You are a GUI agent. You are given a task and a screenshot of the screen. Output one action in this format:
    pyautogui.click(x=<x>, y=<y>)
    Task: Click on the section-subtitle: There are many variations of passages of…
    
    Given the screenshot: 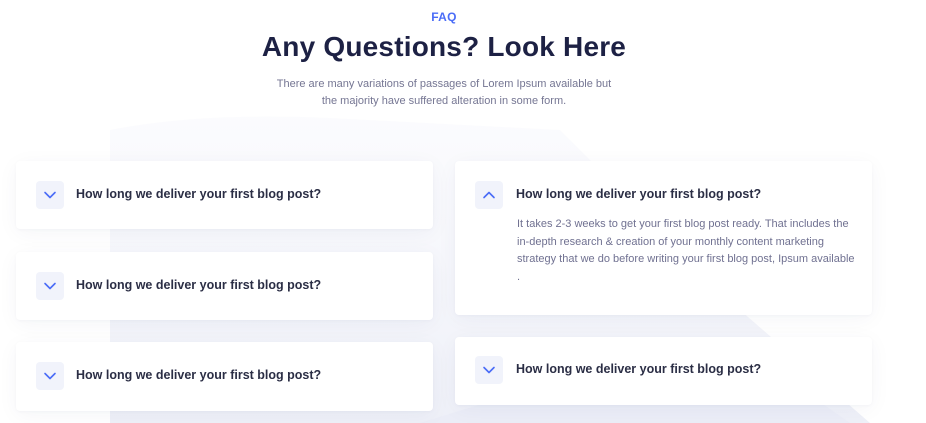 What is the action you would take?
    pyautogui.click(x=444, y=92)
    